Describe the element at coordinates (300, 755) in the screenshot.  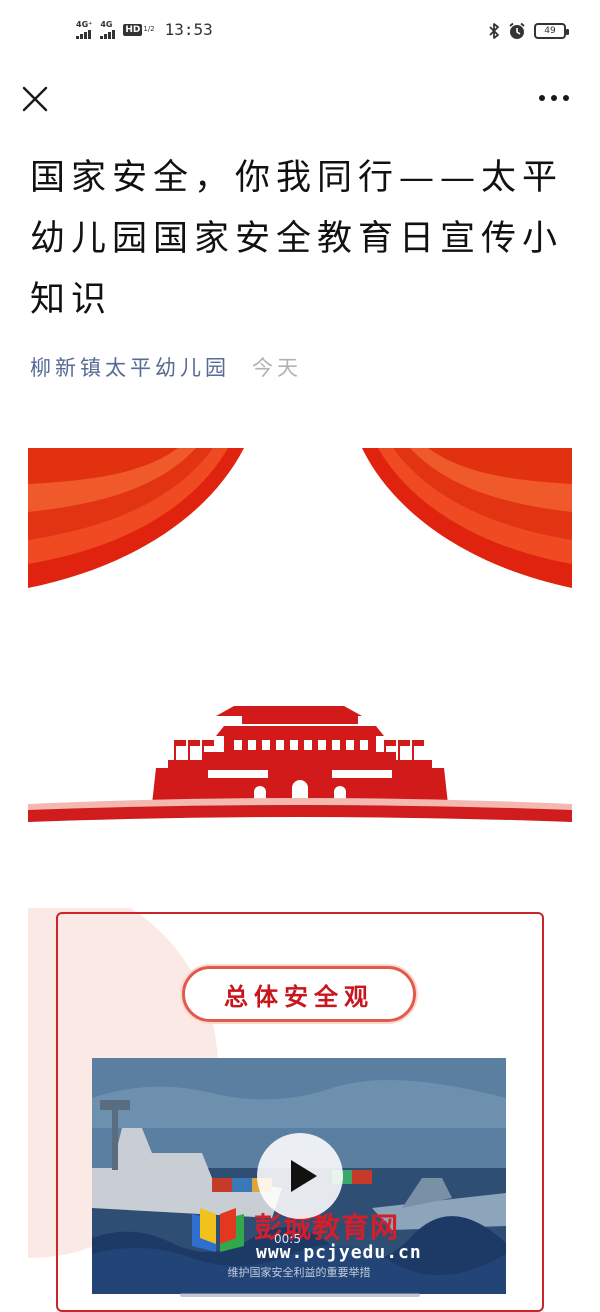
I see `gate-tower-icon` at that location.